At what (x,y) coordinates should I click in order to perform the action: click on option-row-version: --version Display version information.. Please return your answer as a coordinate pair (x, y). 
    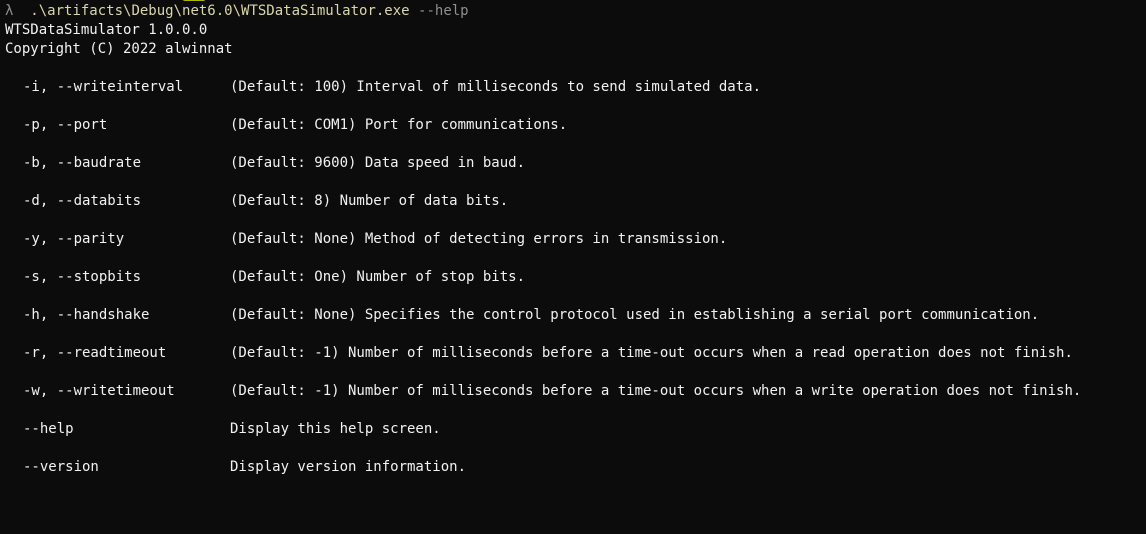
    Looking at the image, I should click on (583, 467).